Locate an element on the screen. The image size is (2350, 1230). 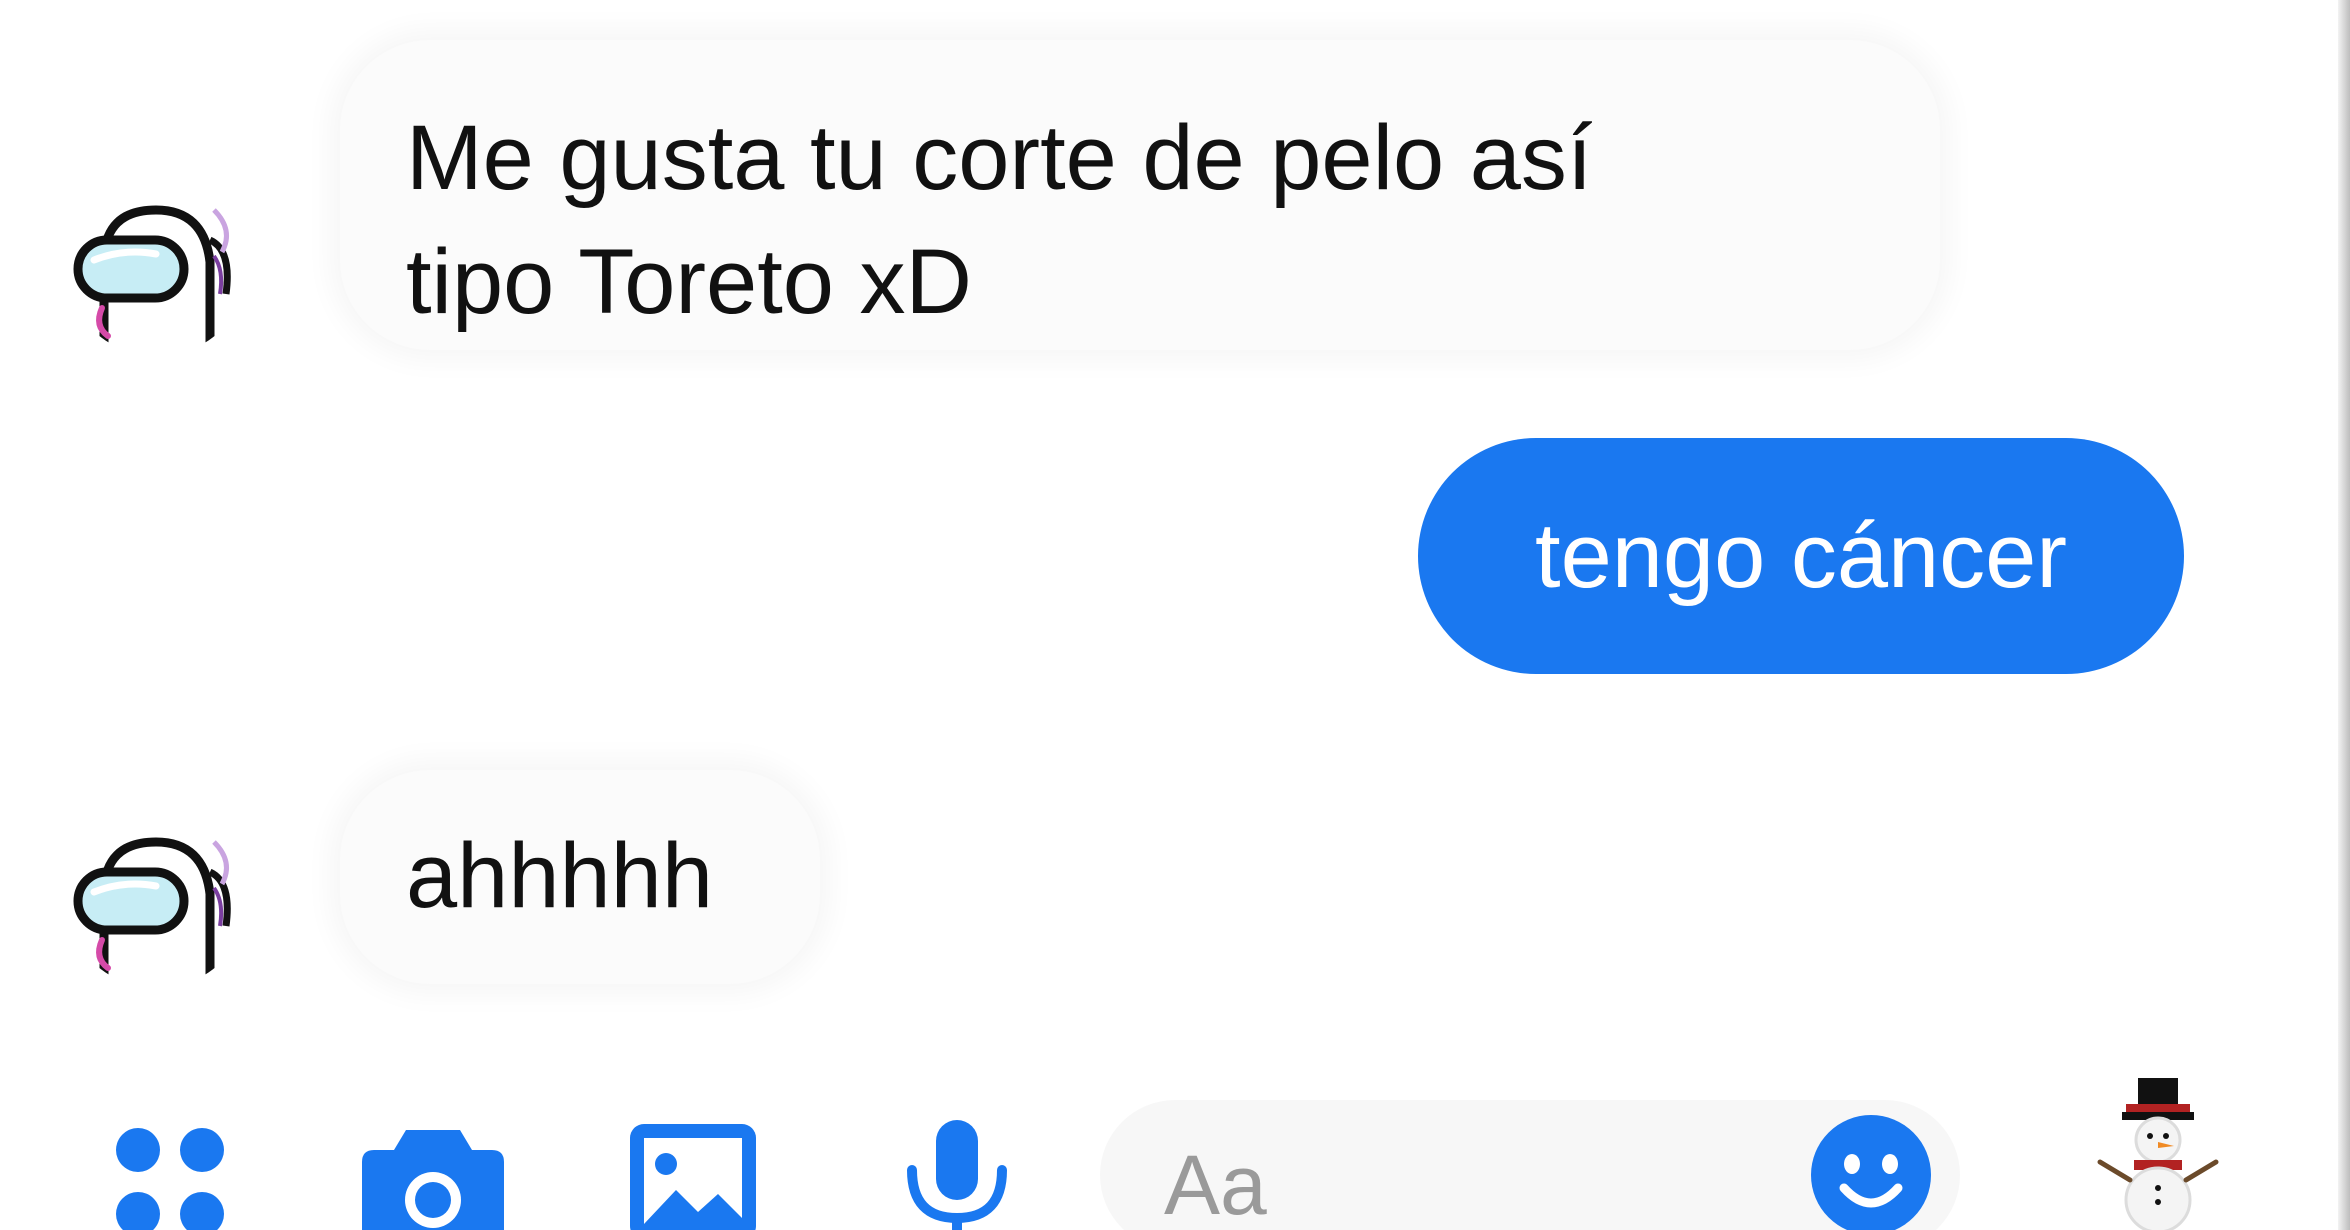
message-input is located at coordinates (1464, 1180).